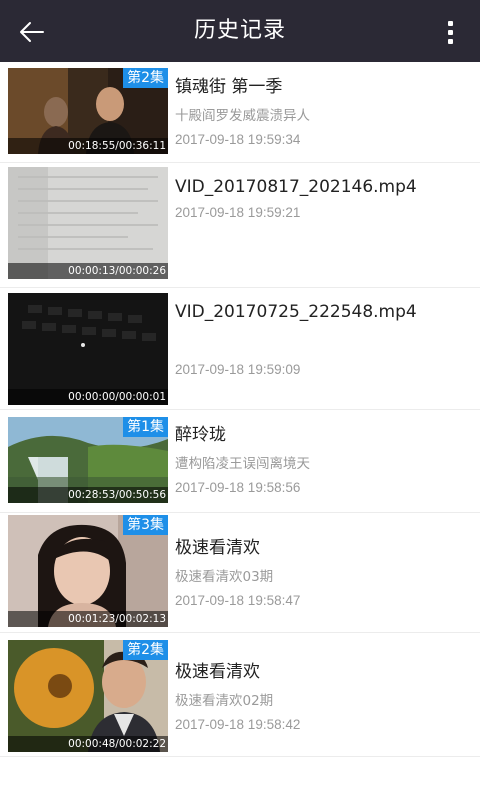  I want to click on watch-time: 2017-09-18 19:58:56, so click(238, 487).